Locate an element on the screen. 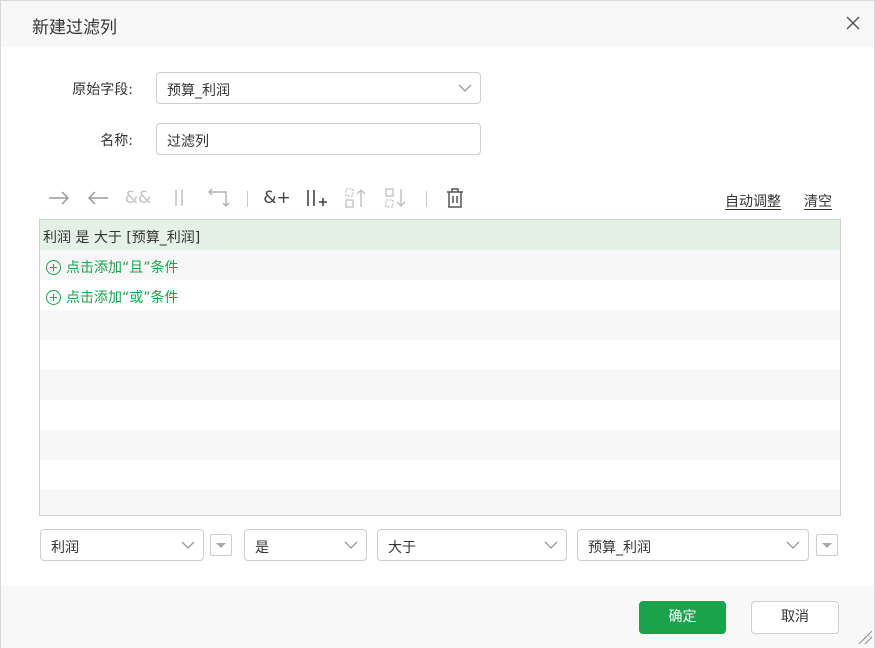 The height and width of the screenshot is (648, 875). confirm-button: 确定 is located at coordinates (682, 617).